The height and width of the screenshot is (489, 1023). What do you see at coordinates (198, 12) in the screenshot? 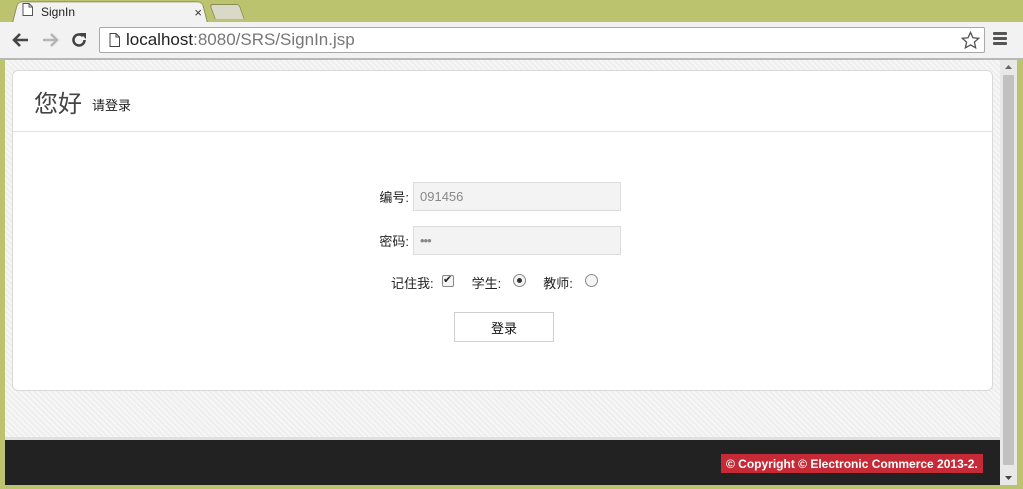
I see `close-tab-icon: ×` at bounding box center [198, 12].